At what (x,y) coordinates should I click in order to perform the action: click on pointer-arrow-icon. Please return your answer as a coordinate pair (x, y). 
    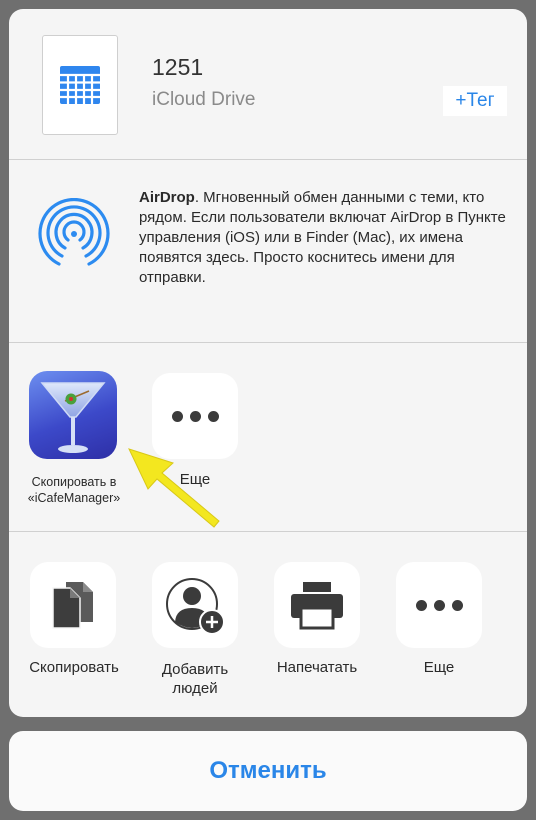
    Looking at the image, I should click on (174, 488).